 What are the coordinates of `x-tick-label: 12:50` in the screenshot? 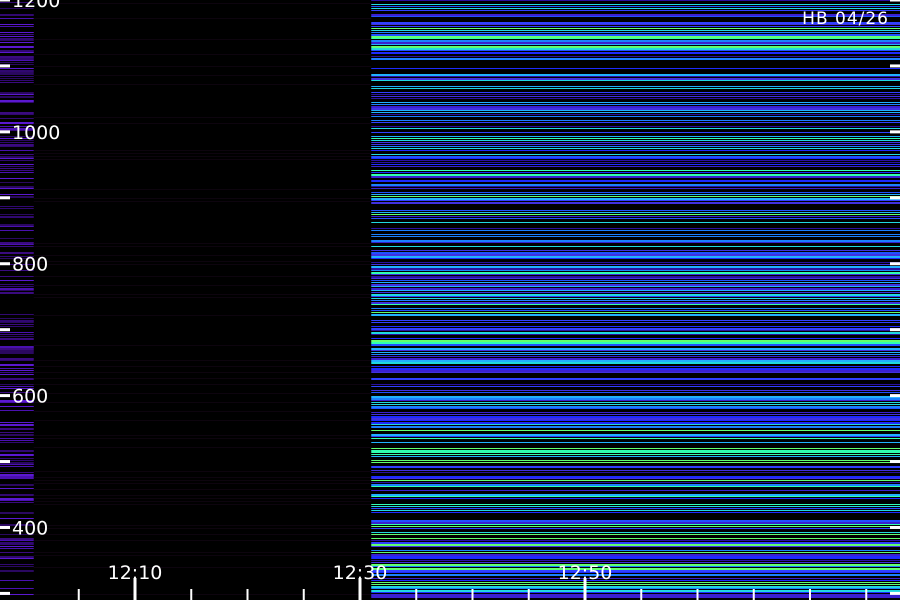 It's located at (585, 573).